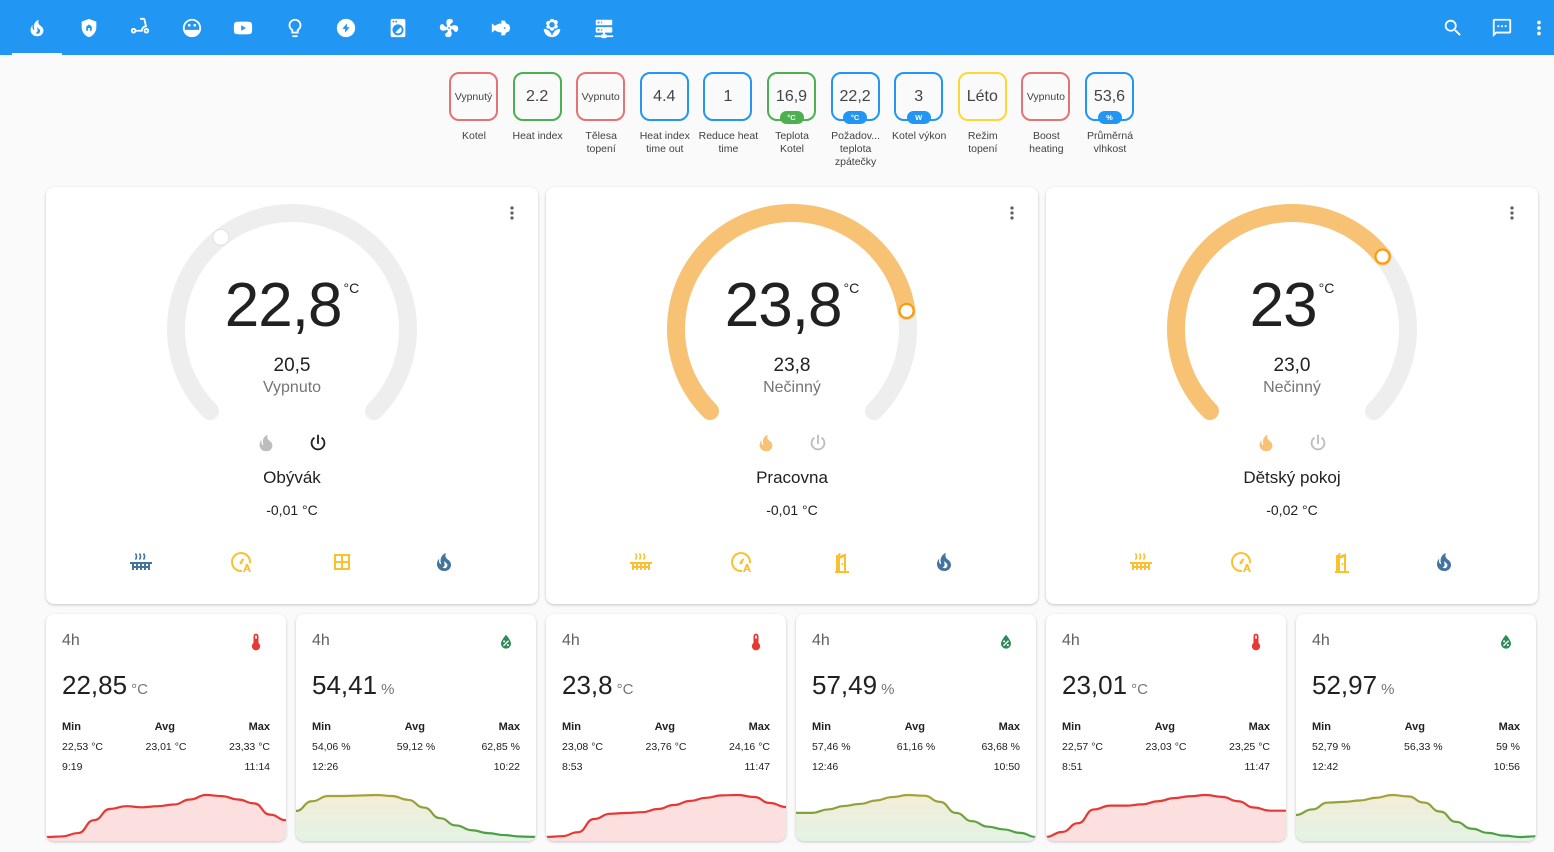  Describe the element at coordinates (1256, 642) in the screenshot. I see `thermometer-icon` at that location.